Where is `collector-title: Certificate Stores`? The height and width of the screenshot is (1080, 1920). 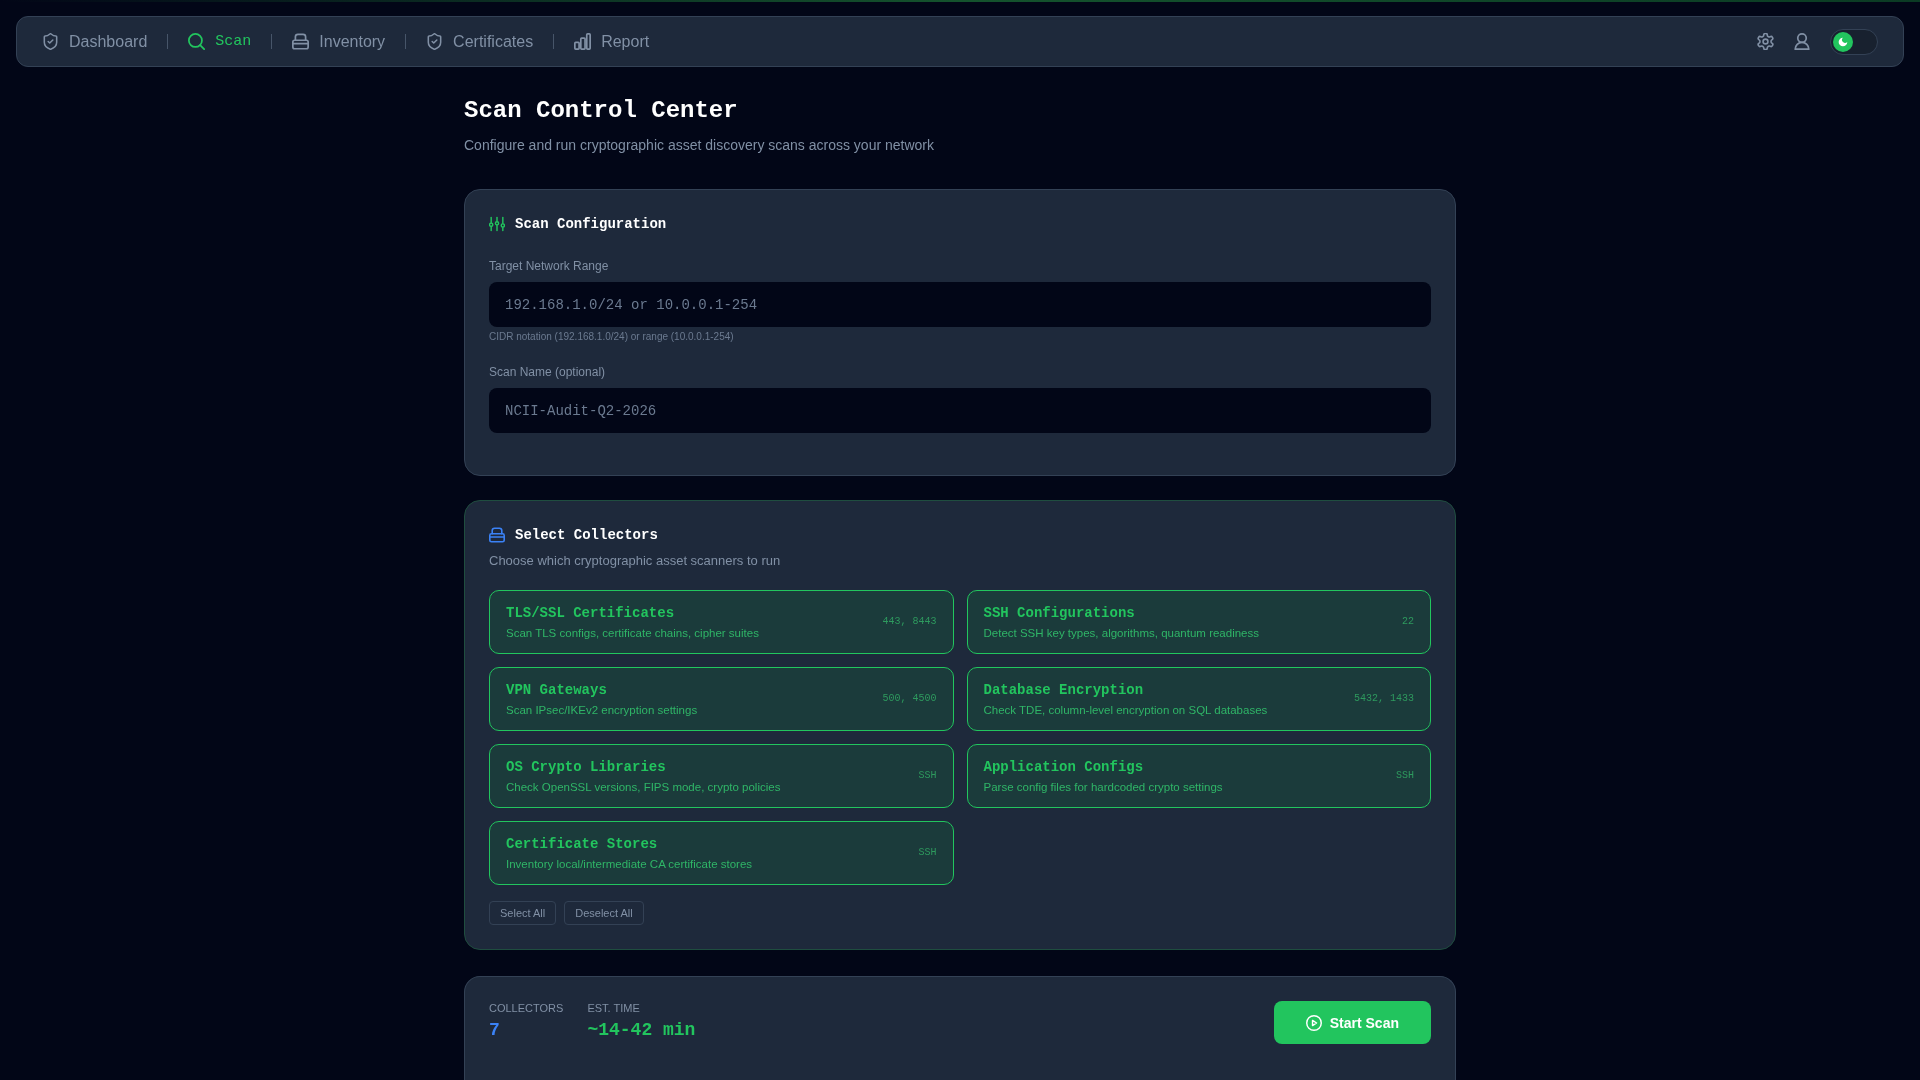 collector-title: Certificate Stores is located at coordinates (582, 843).